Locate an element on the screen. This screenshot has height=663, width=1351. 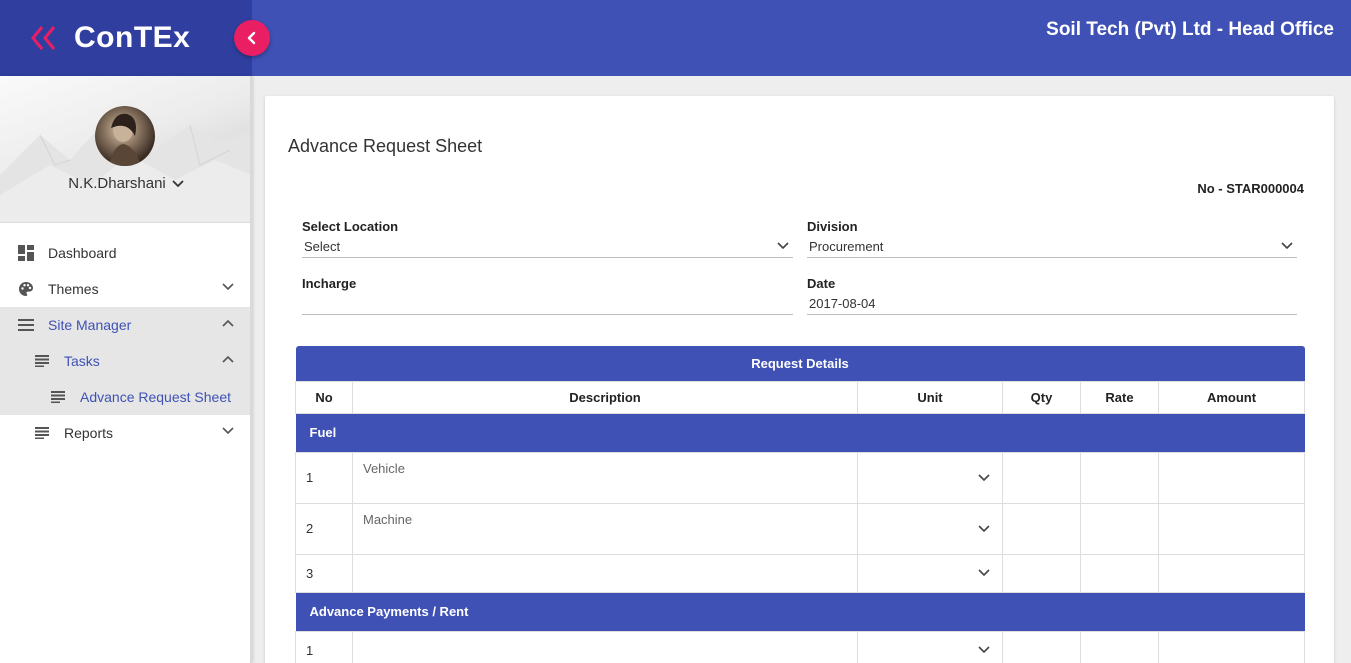
date-input: 2017-08-04 is located at coordinates (1052, 305).